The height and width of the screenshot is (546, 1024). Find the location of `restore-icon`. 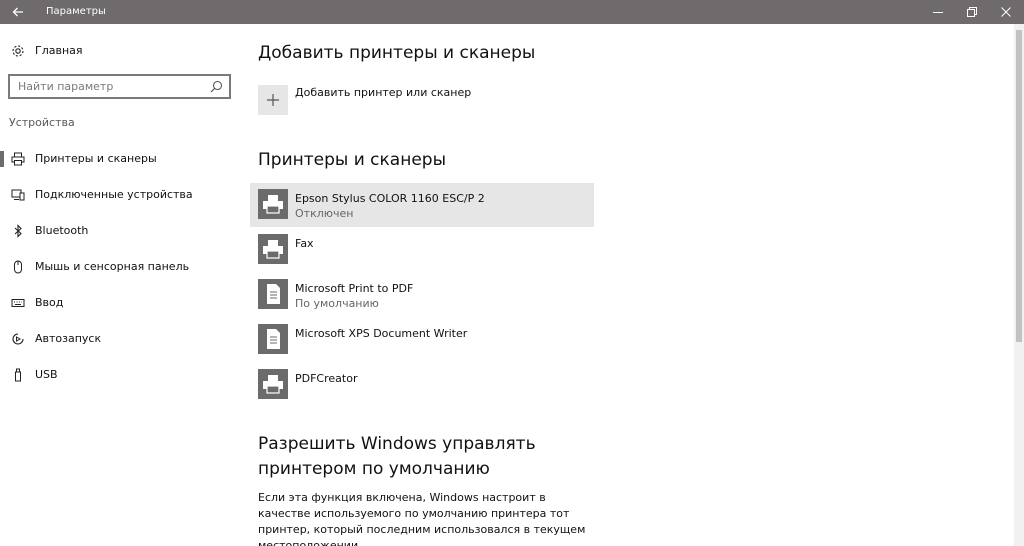

restore-icon is located at coordinates (972, 12).